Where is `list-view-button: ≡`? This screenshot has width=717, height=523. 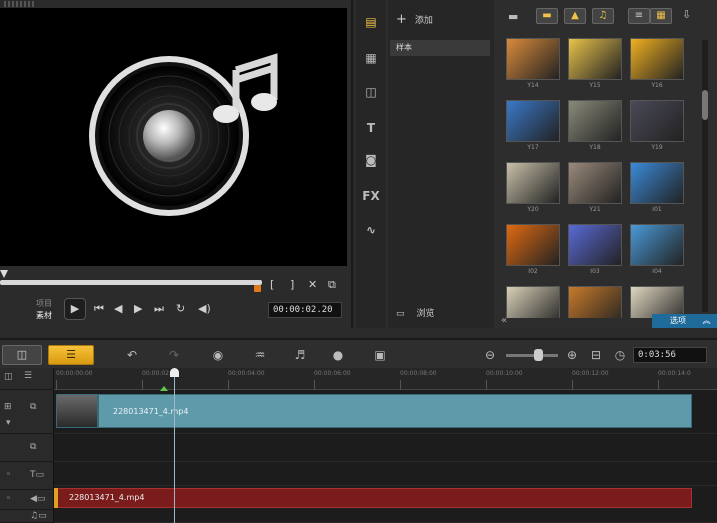 list-view-button: ≡ is located at coordinates (639, 16).